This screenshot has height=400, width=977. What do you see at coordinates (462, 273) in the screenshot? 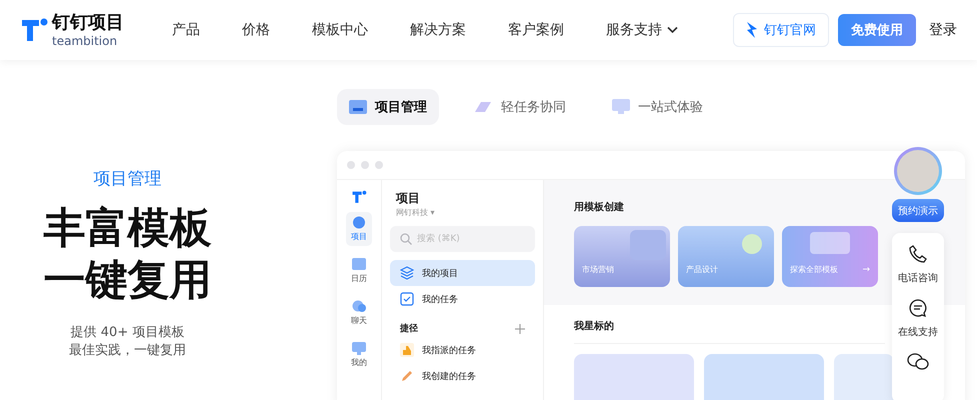
I see `sidebar-item: 我的项目` at bounding box center [462, 273].